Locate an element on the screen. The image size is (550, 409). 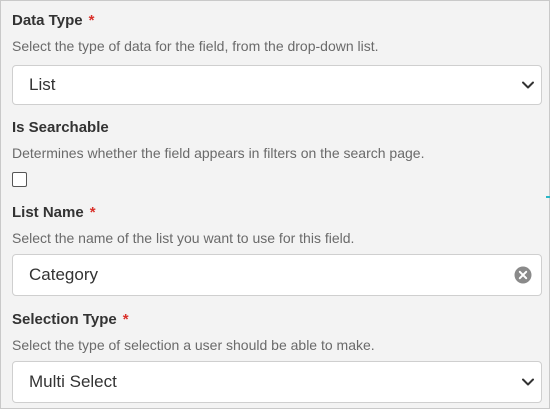
list-name-input: Category is located at coordinates (277, 275).